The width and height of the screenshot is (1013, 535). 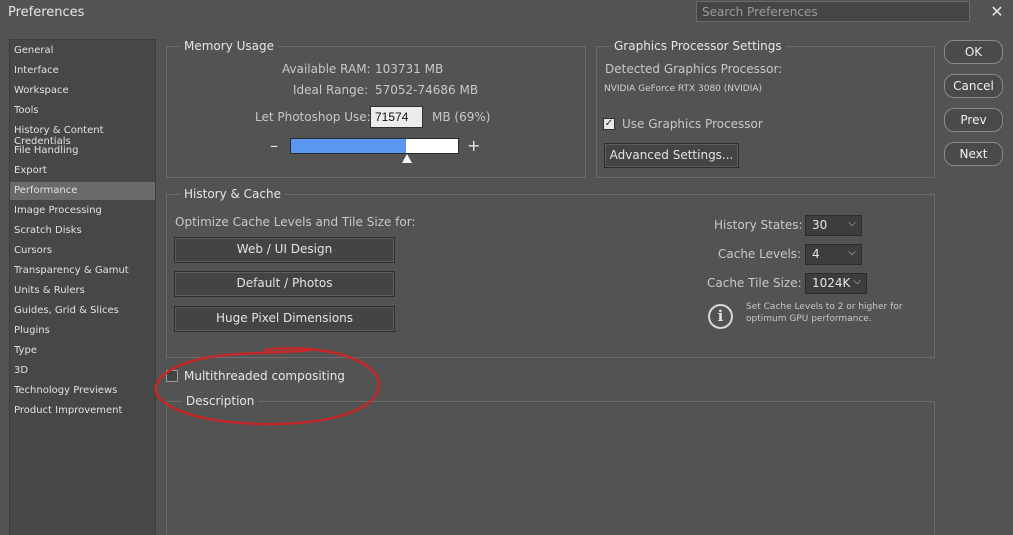 I want to click on info-icon: i, so click(x=720, y=316).